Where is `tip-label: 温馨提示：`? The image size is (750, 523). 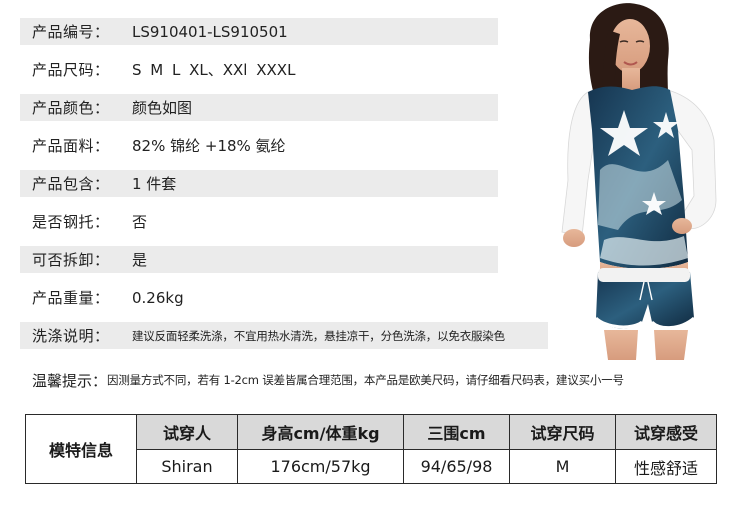 tip-label: 温馨提示： is located at coordinates (70, 380).